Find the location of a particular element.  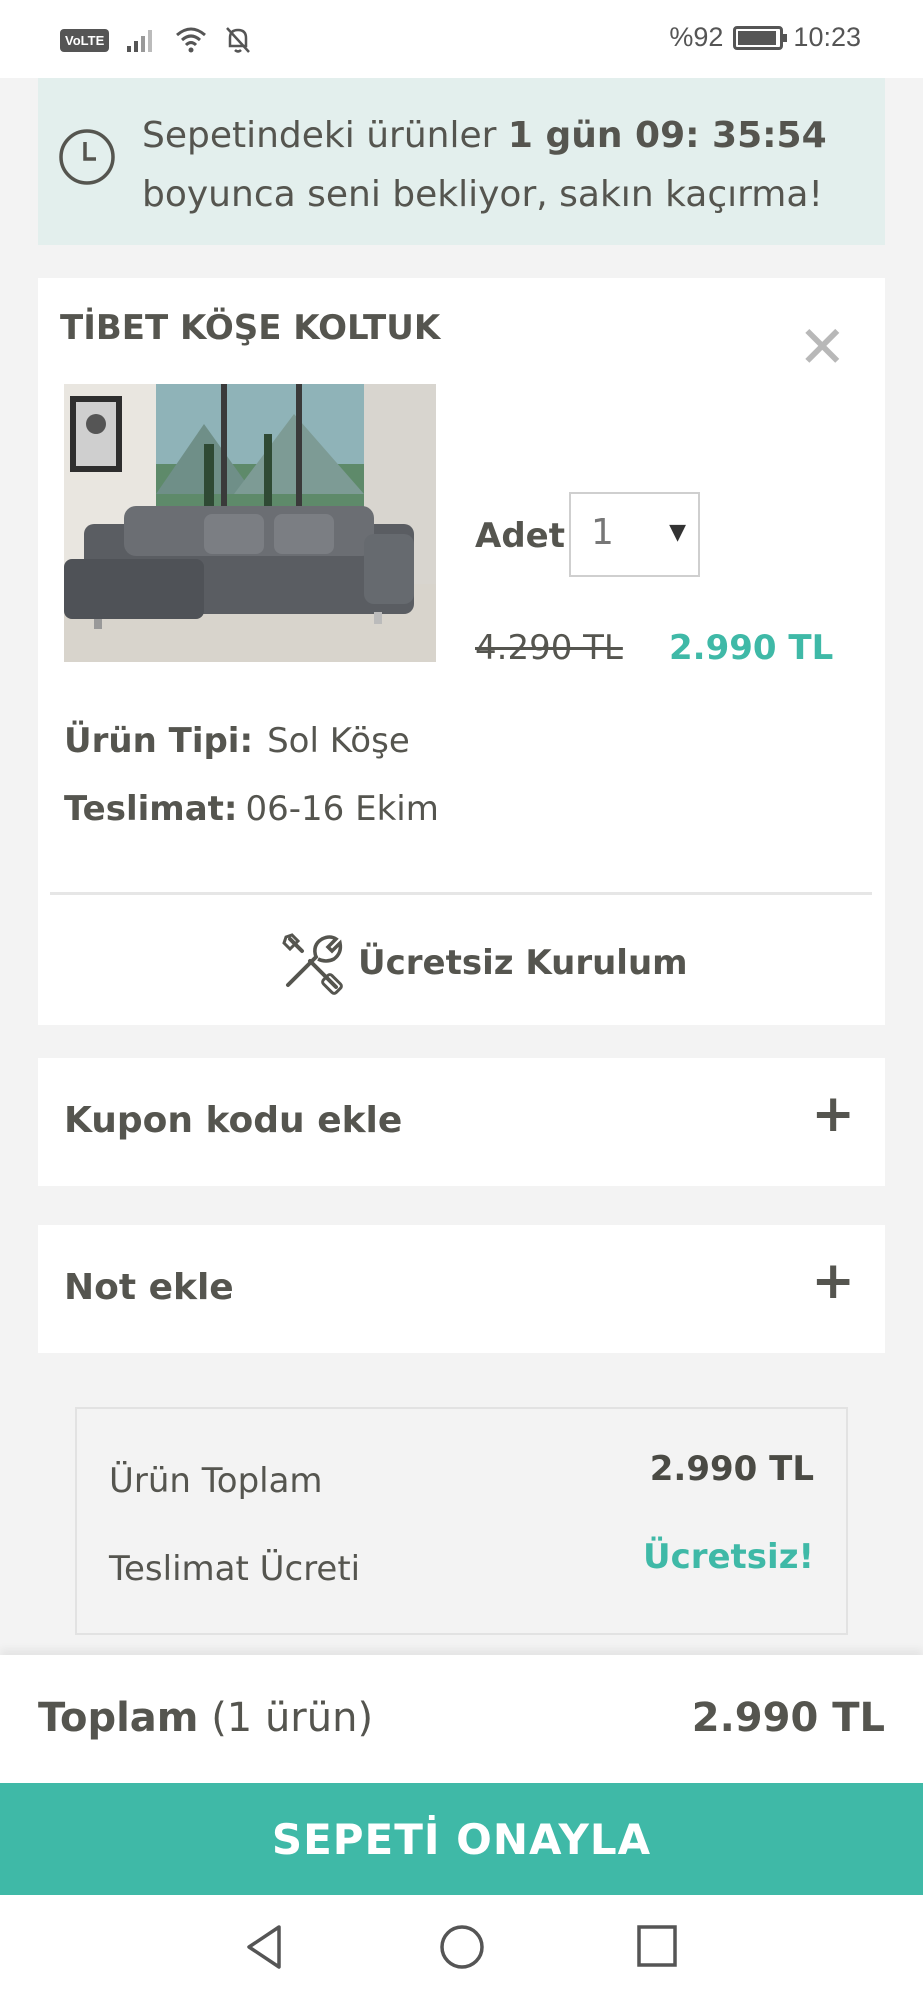

status-bar: VoLTE %92 10:23 is located at coordinates (461, 39).